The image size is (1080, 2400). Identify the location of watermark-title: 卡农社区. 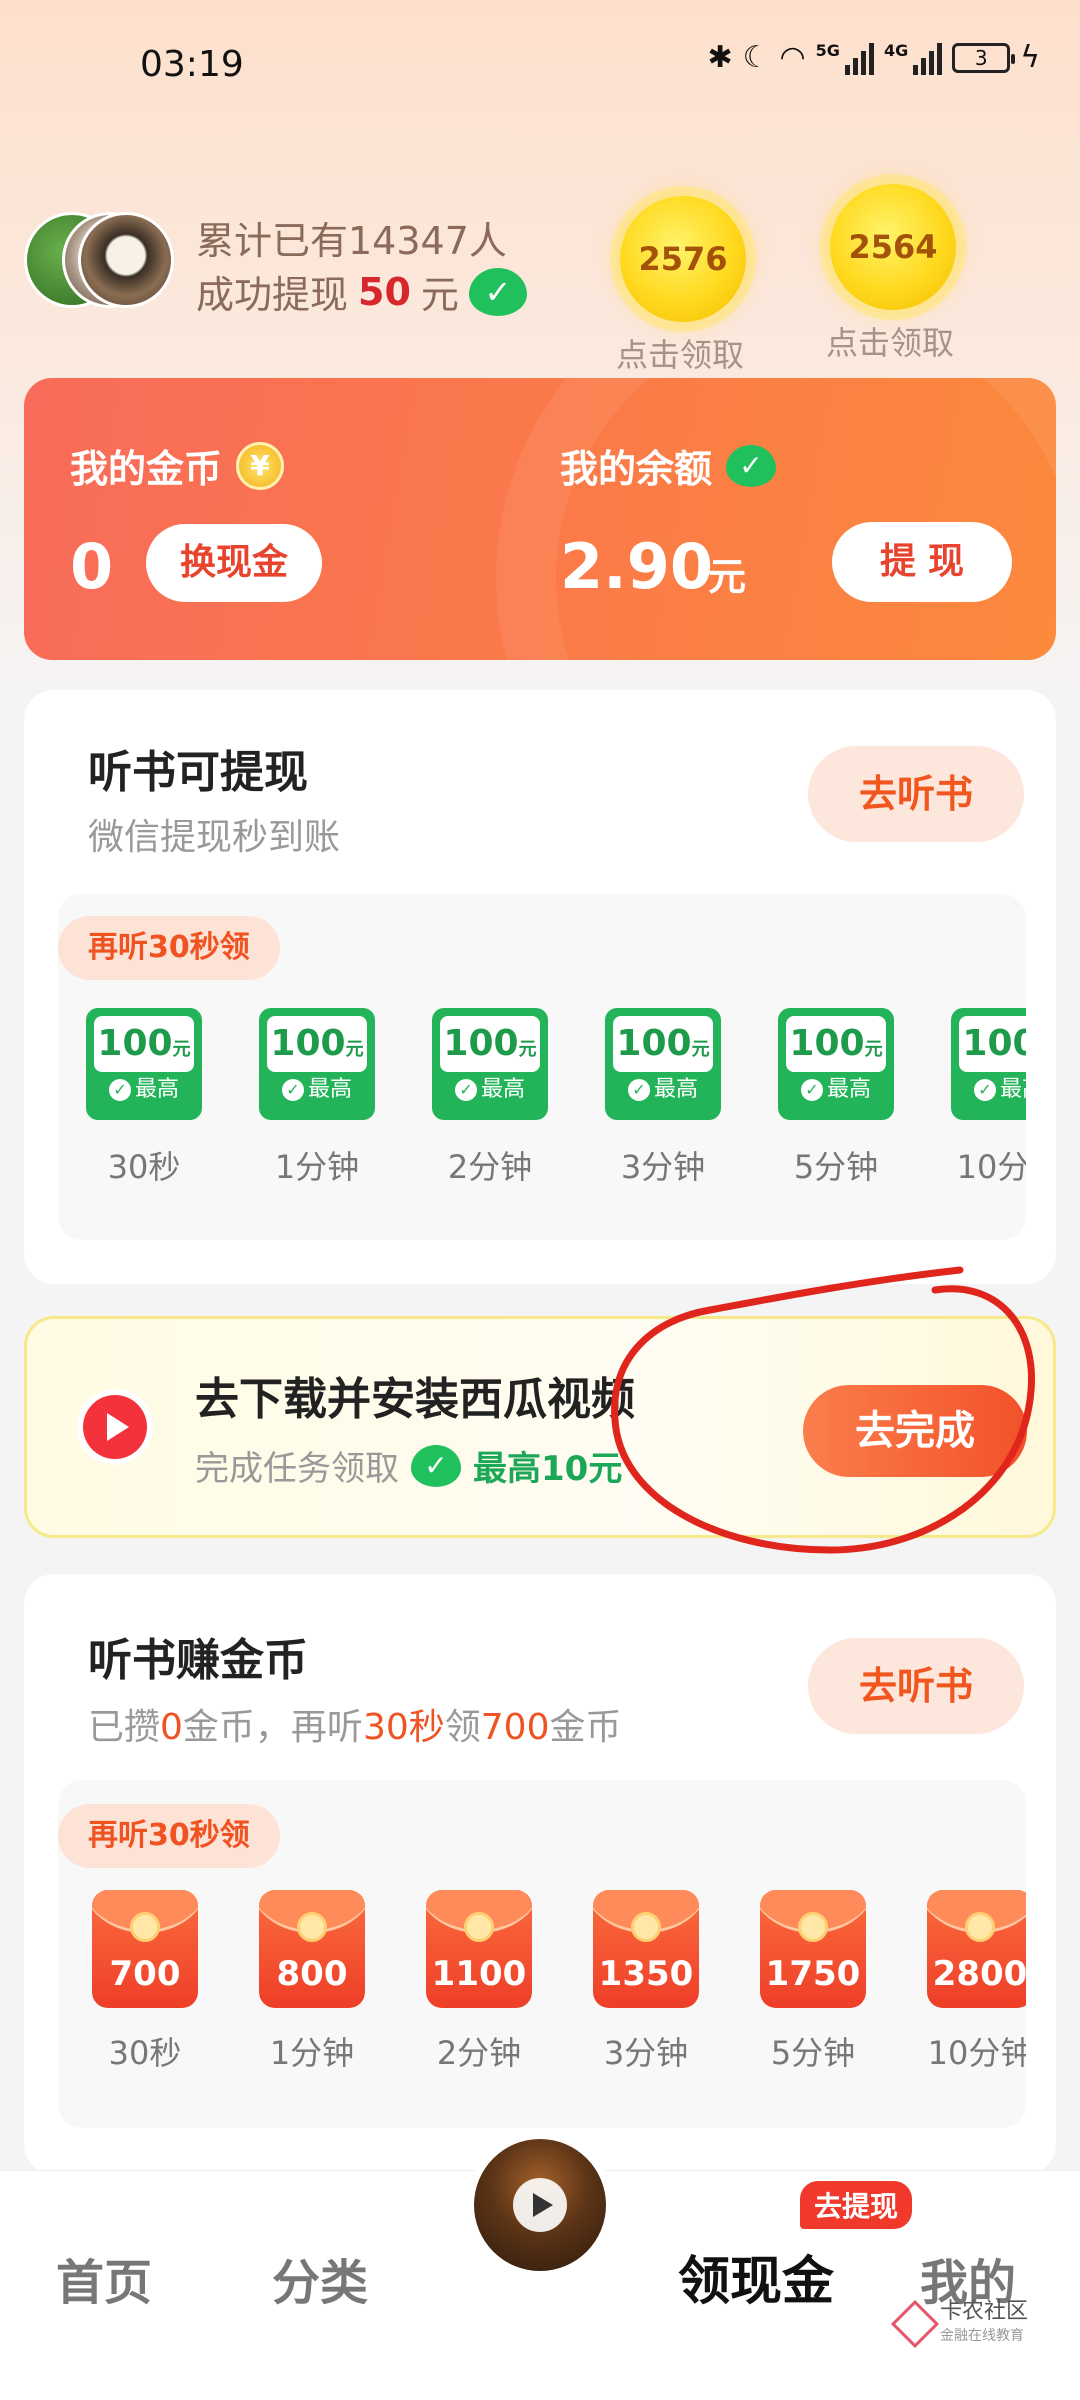
(984, 2311).